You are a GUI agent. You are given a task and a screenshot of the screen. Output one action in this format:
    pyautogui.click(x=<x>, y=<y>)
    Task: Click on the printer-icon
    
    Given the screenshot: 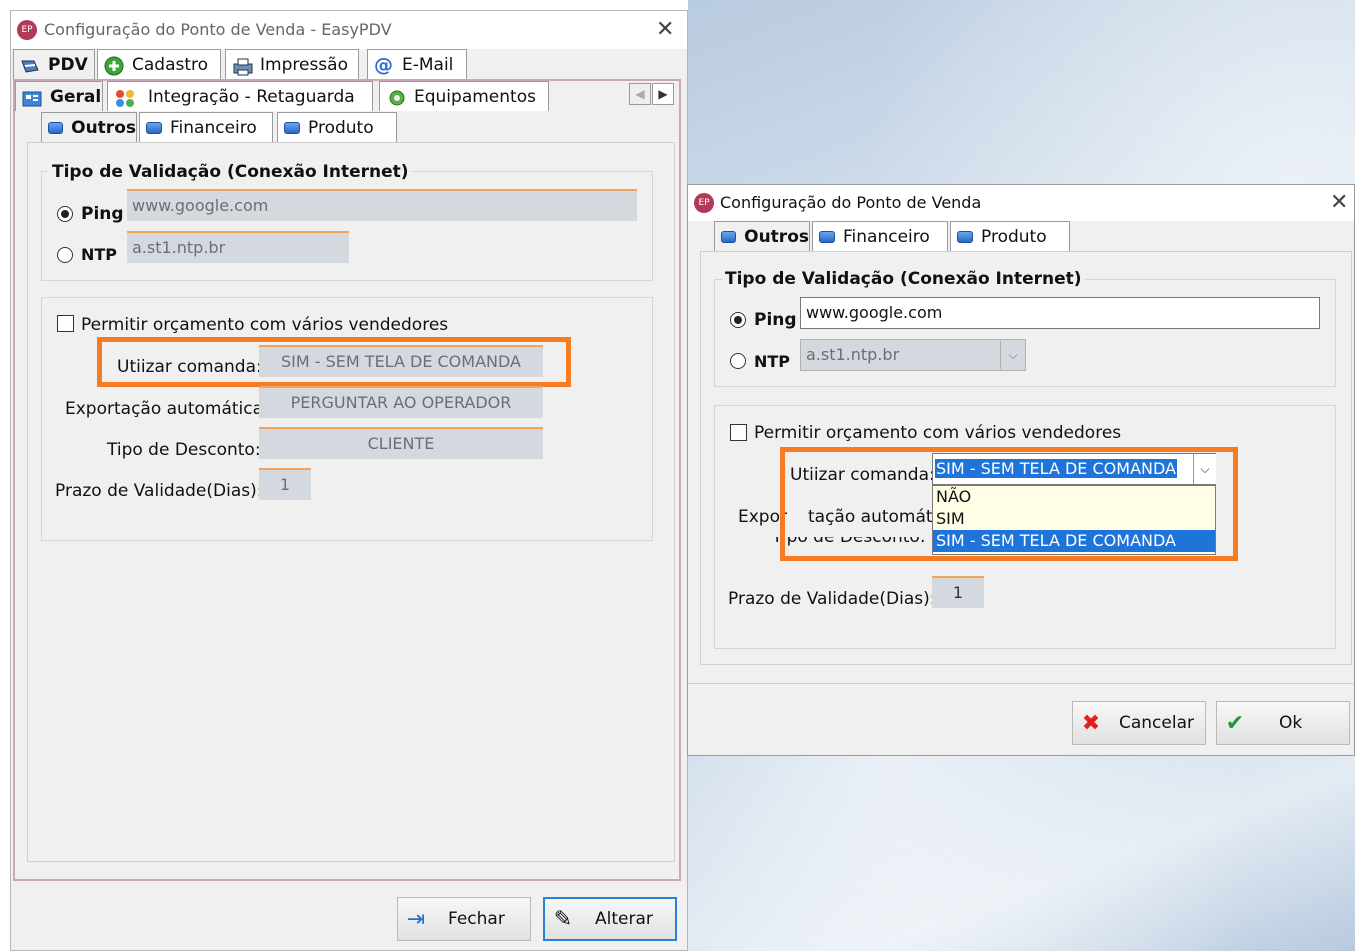 What is the action you would take?
    pyautogui.click(x=242, y=65)
    